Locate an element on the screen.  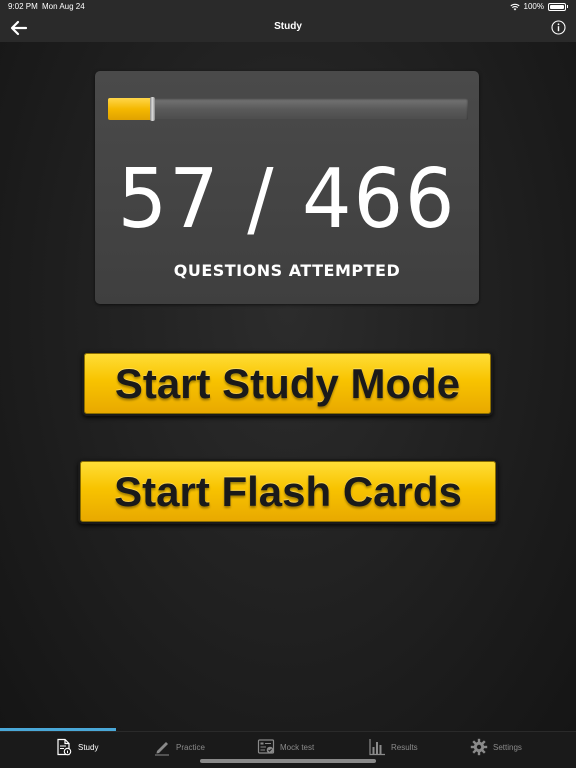
start-study-mode-button: Start Study Mode is located at coordinates (287, 383).